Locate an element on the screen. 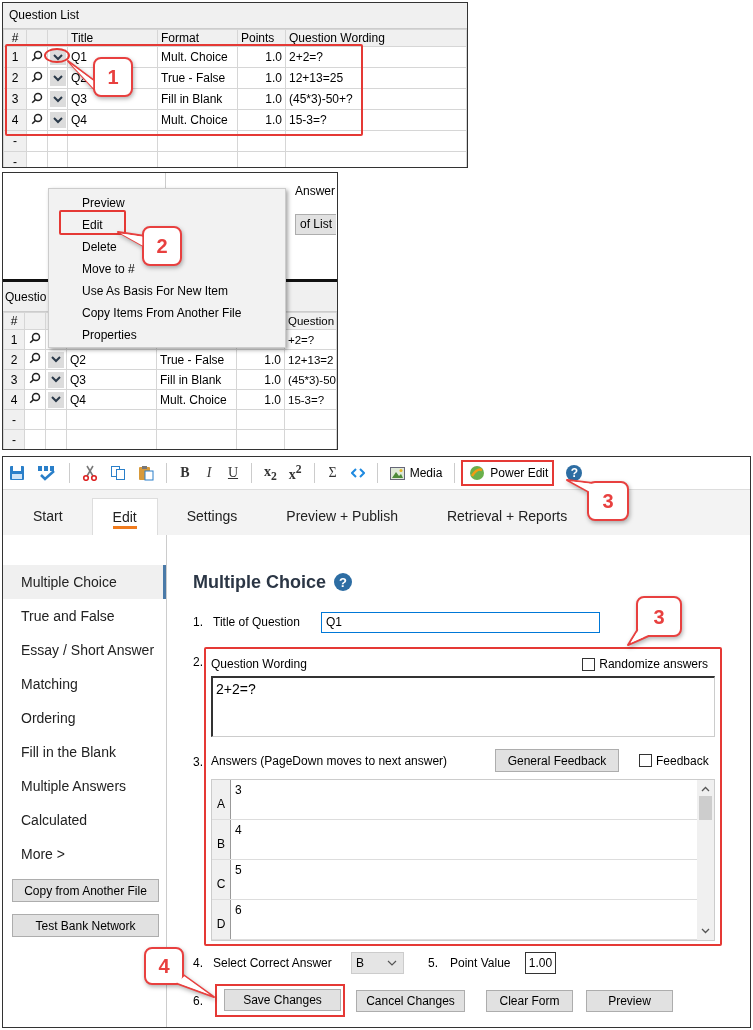 This screenshot has height=1030, width=753. column-header: Question is located at coordinates (310, 321).